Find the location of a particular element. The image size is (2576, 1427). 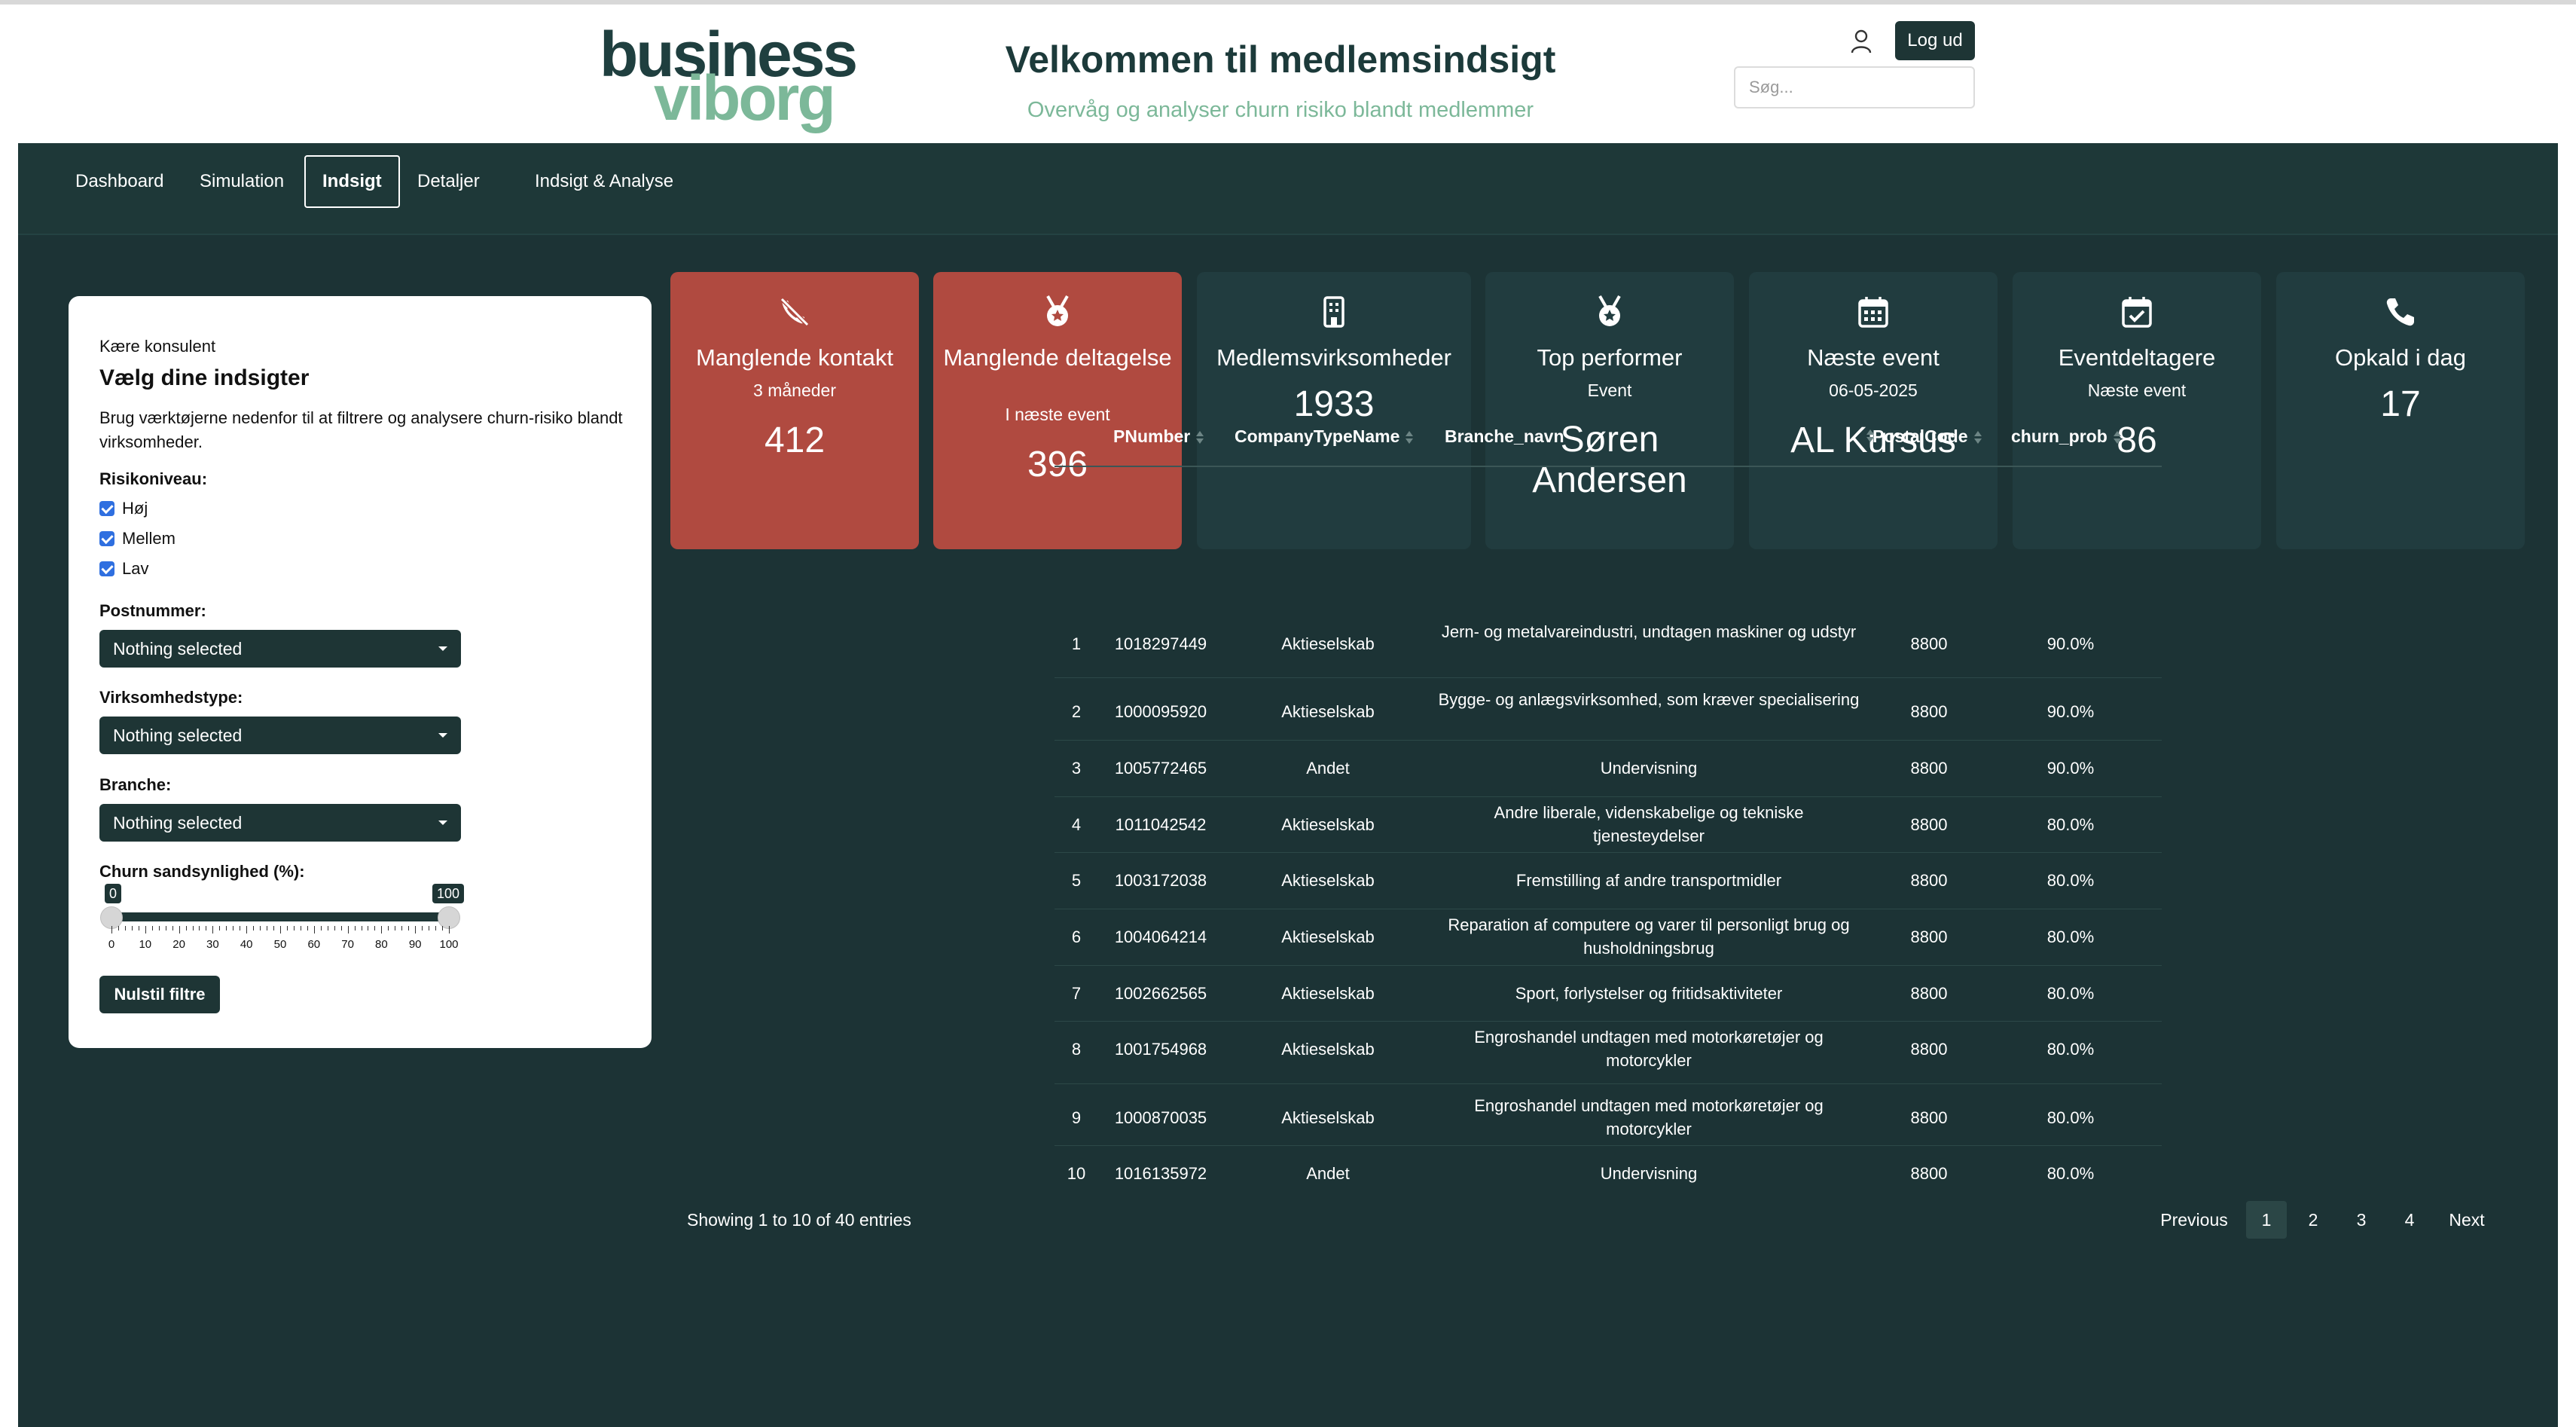

table-cell-idx: 5 is located at coordinates (1077, 880).